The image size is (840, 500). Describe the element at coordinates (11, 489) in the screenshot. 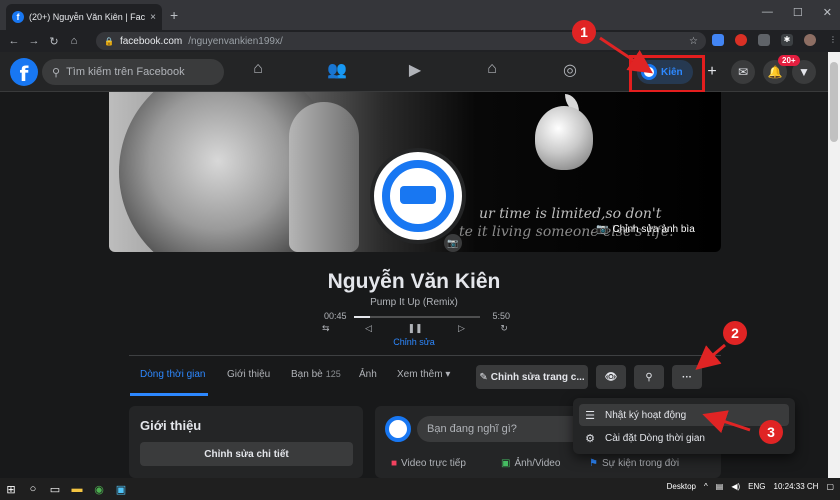

I see `windows-start-icon: ⊞` at that location.